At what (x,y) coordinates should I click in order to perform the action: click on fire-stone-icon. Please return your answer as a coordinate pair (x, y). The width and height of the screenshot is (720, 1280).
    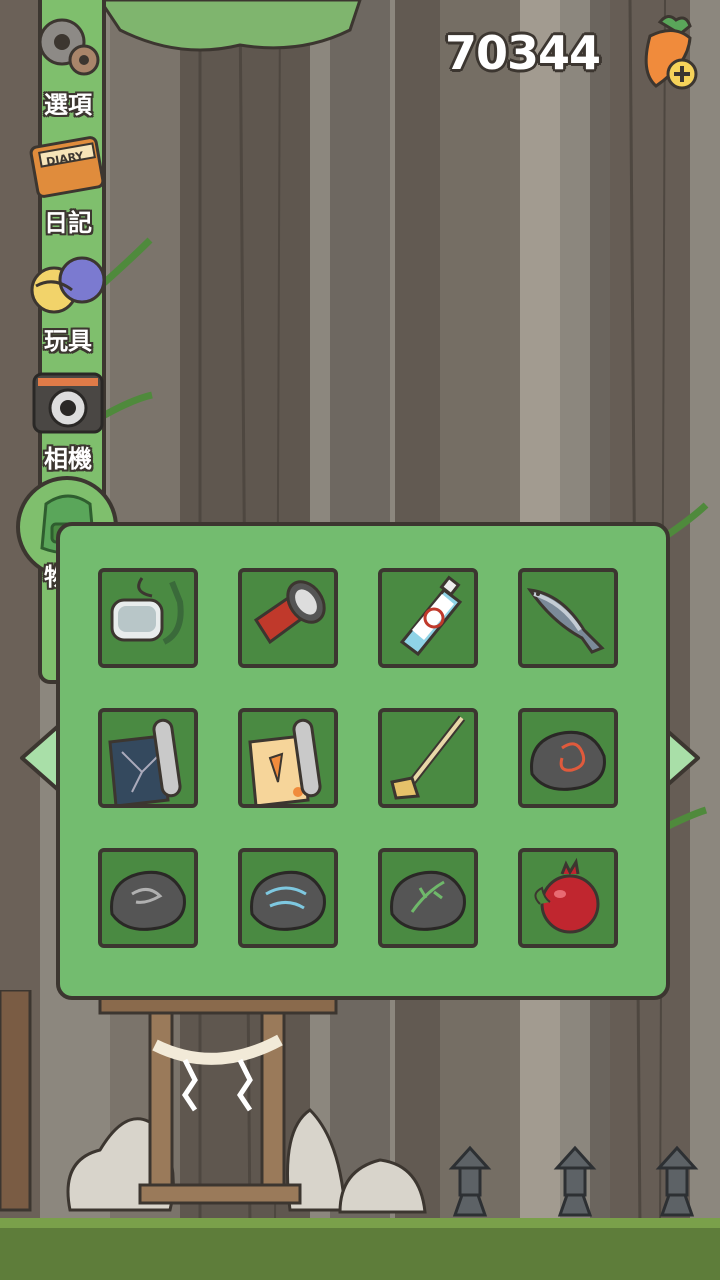
    Looking at the image, I should click on (568, 760).